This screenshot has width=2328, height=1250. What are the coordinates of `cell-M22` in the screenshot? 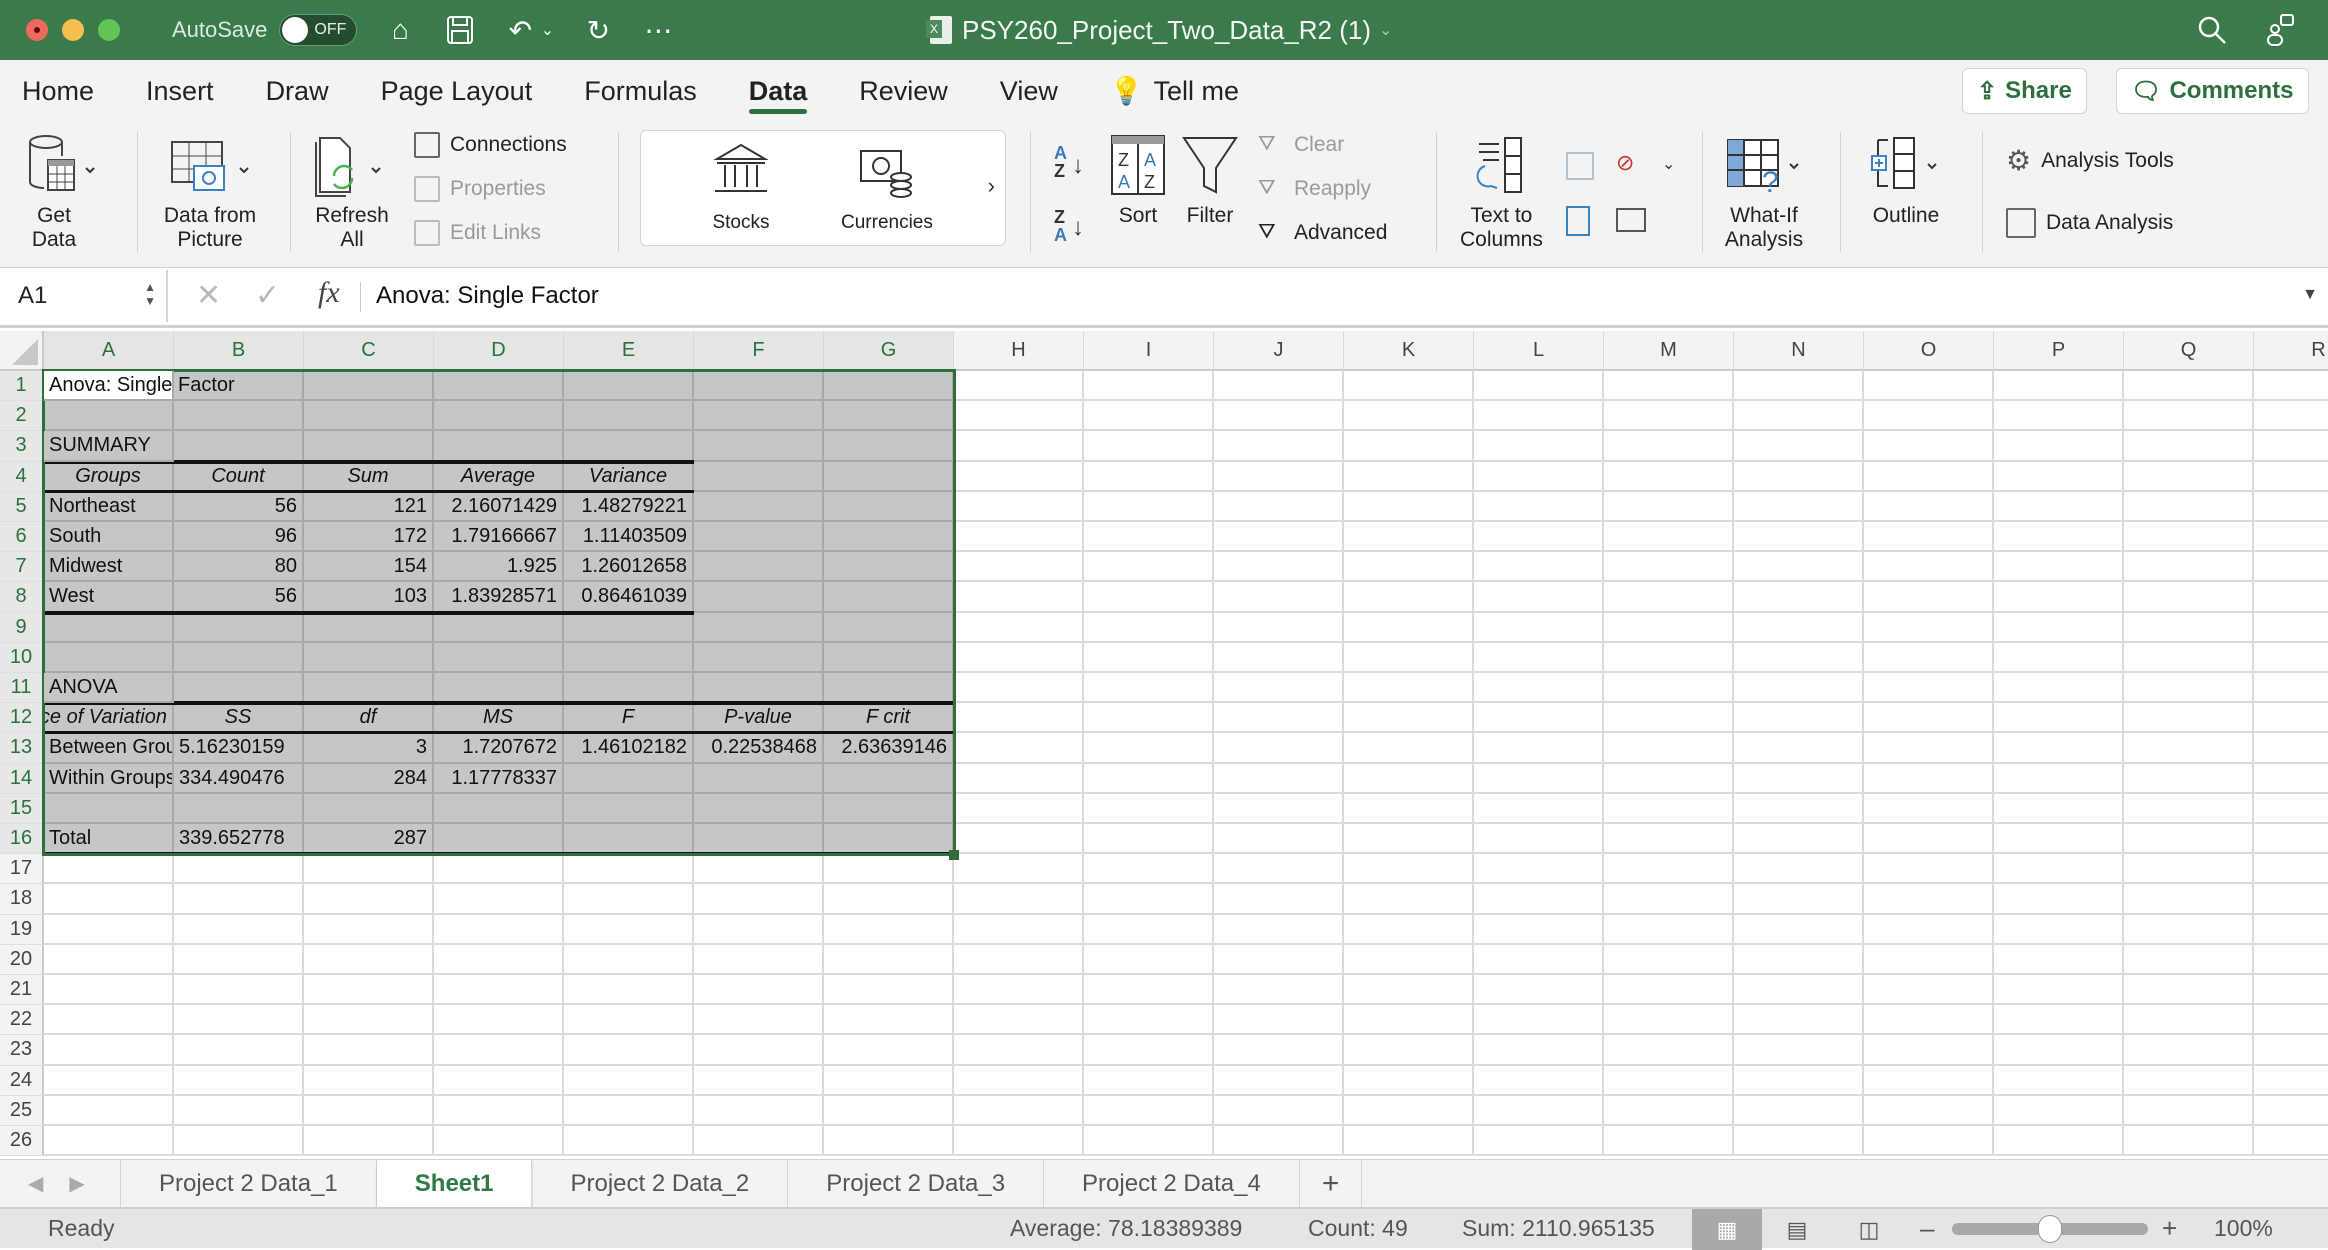 It's located at (1669, 1020).